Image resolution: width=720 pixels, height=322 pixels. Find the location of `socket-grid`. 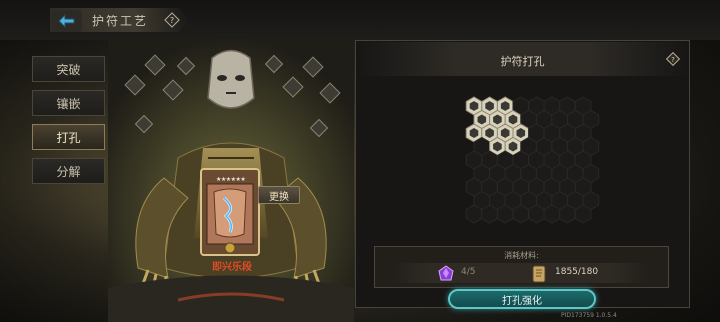

socket-grid is located at coordinates (526, 161).